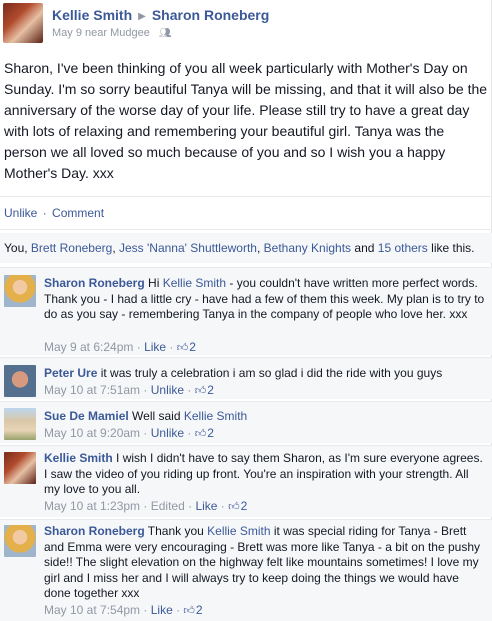 The image size is (492, 621). I want to click on comment-author: Kellie Smith, so click(78, 458).